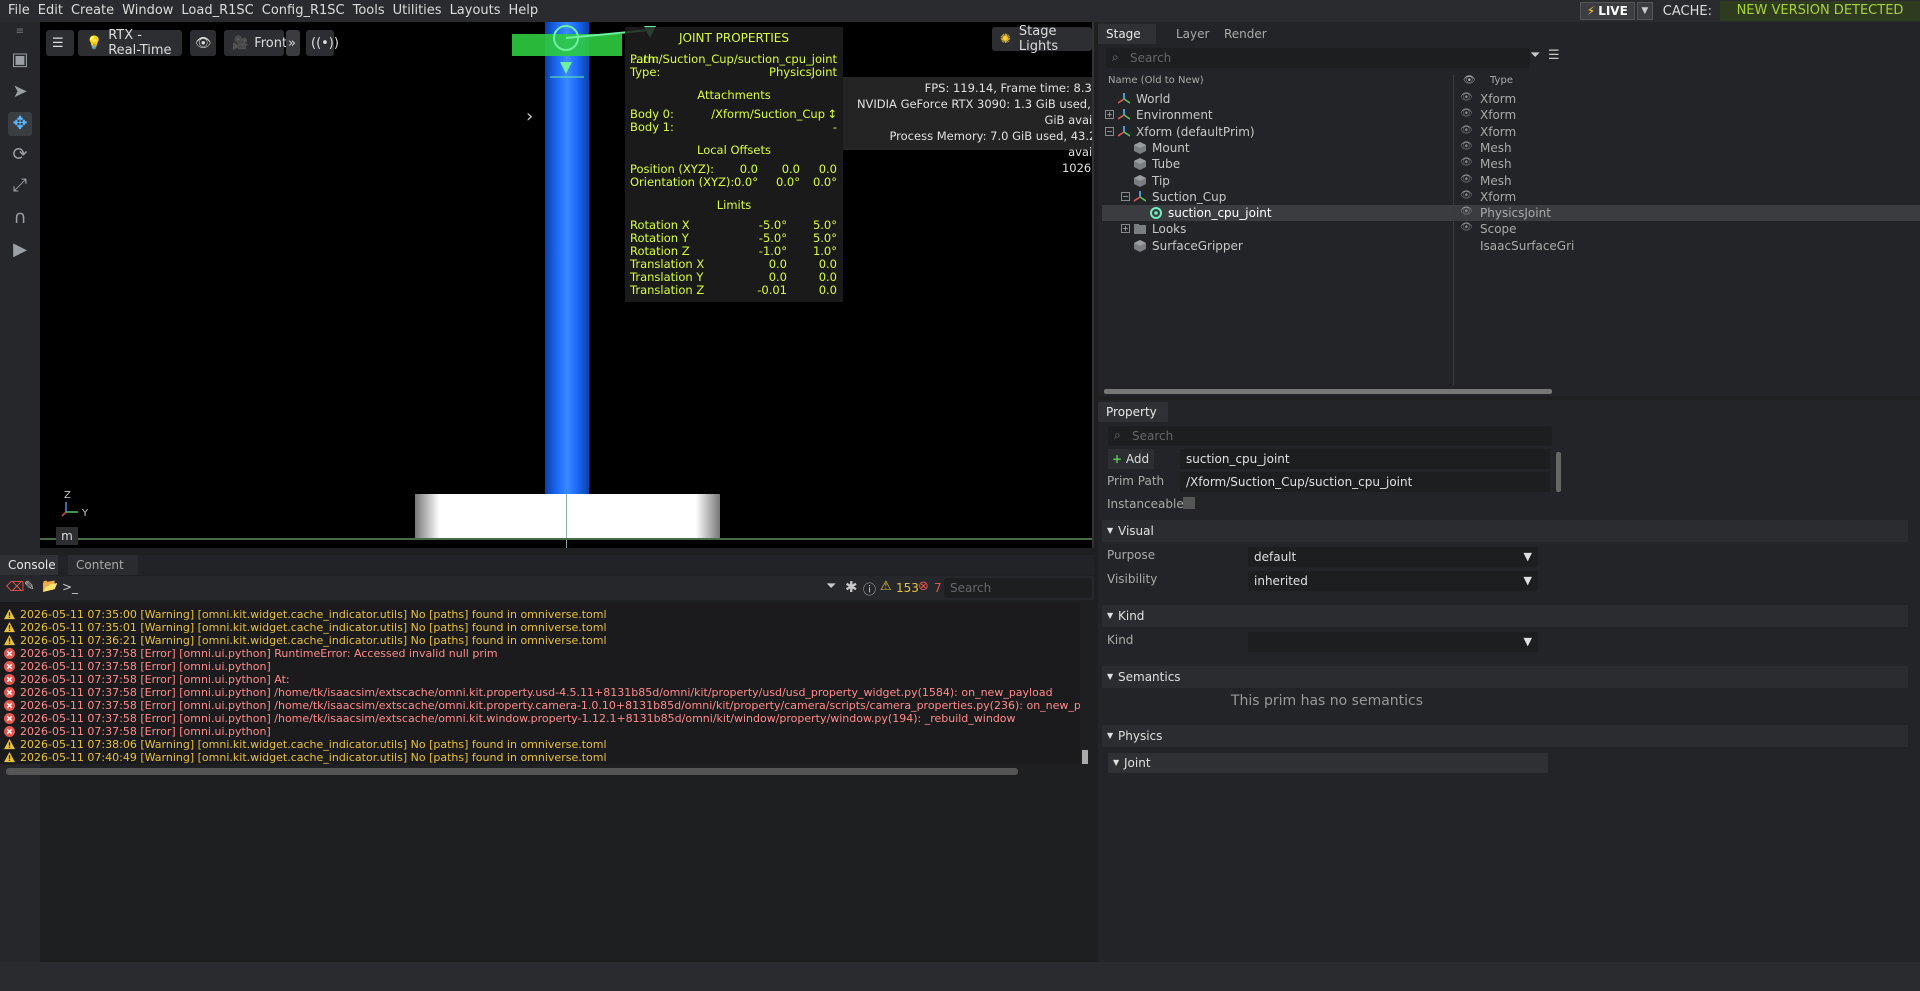  I want to click on tab-render-settings: Render Settings, so click(1268, 42).